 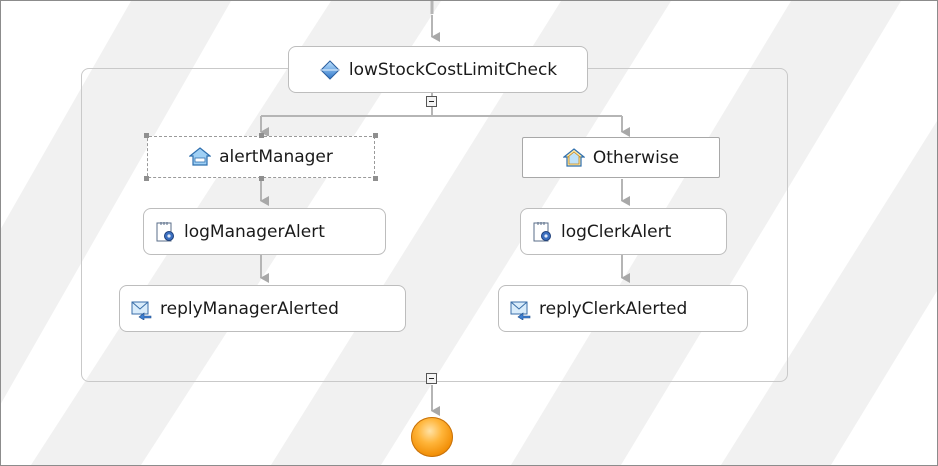 I want to click on activity-log-manager-alert: logManagerAlert, so click(x=264, y=231).